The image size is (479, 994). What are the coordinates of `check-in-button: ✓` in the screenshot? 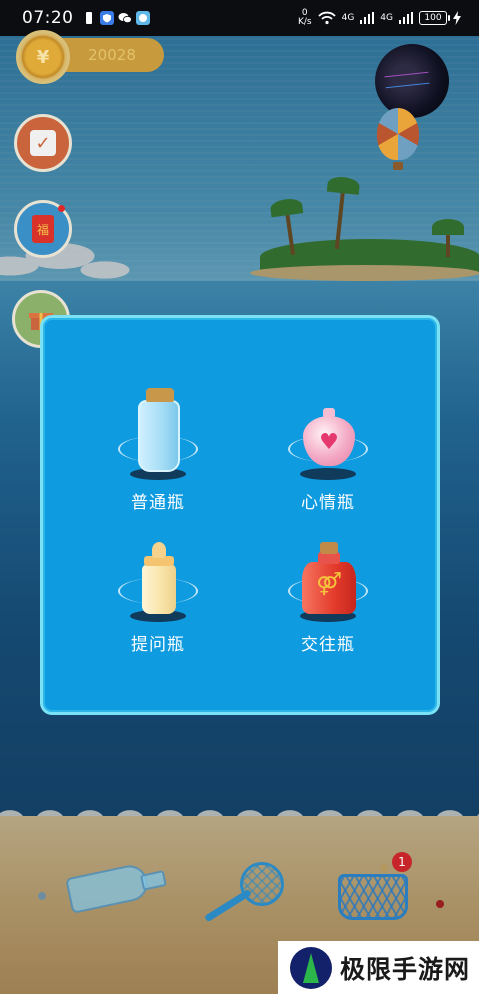 It's located at (43, 143).